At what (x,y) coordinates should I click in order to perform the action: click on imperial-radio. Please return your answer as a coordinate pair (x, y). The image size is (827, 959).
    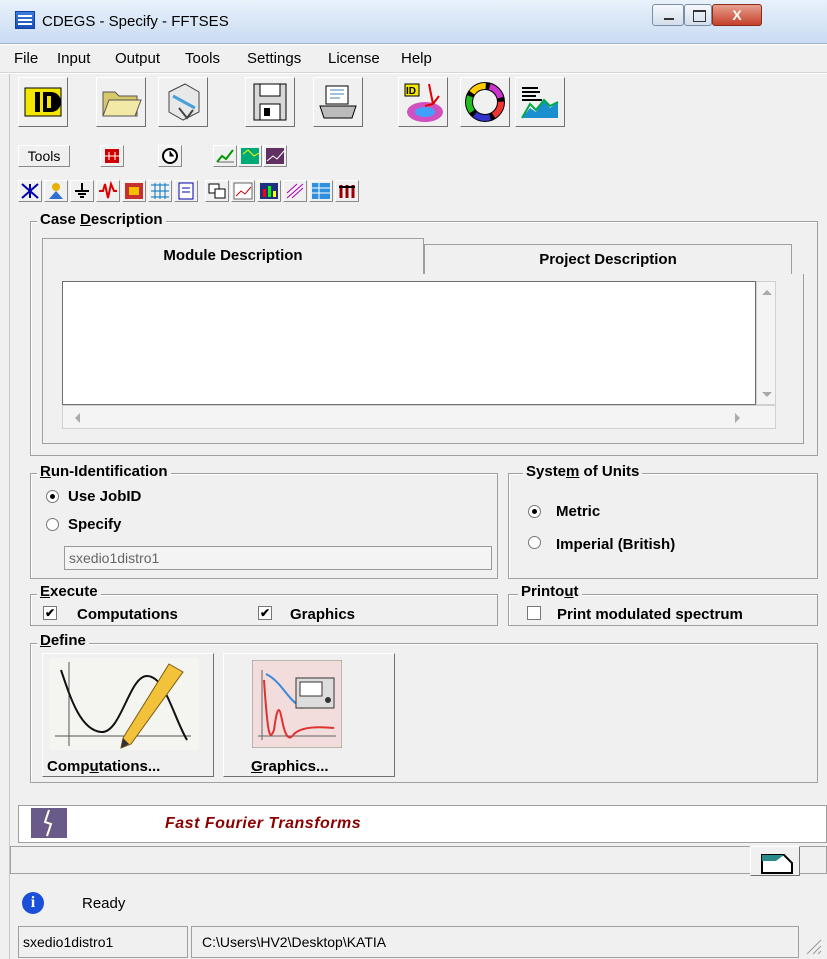
    Looking at the image, I should click on (534, 542).